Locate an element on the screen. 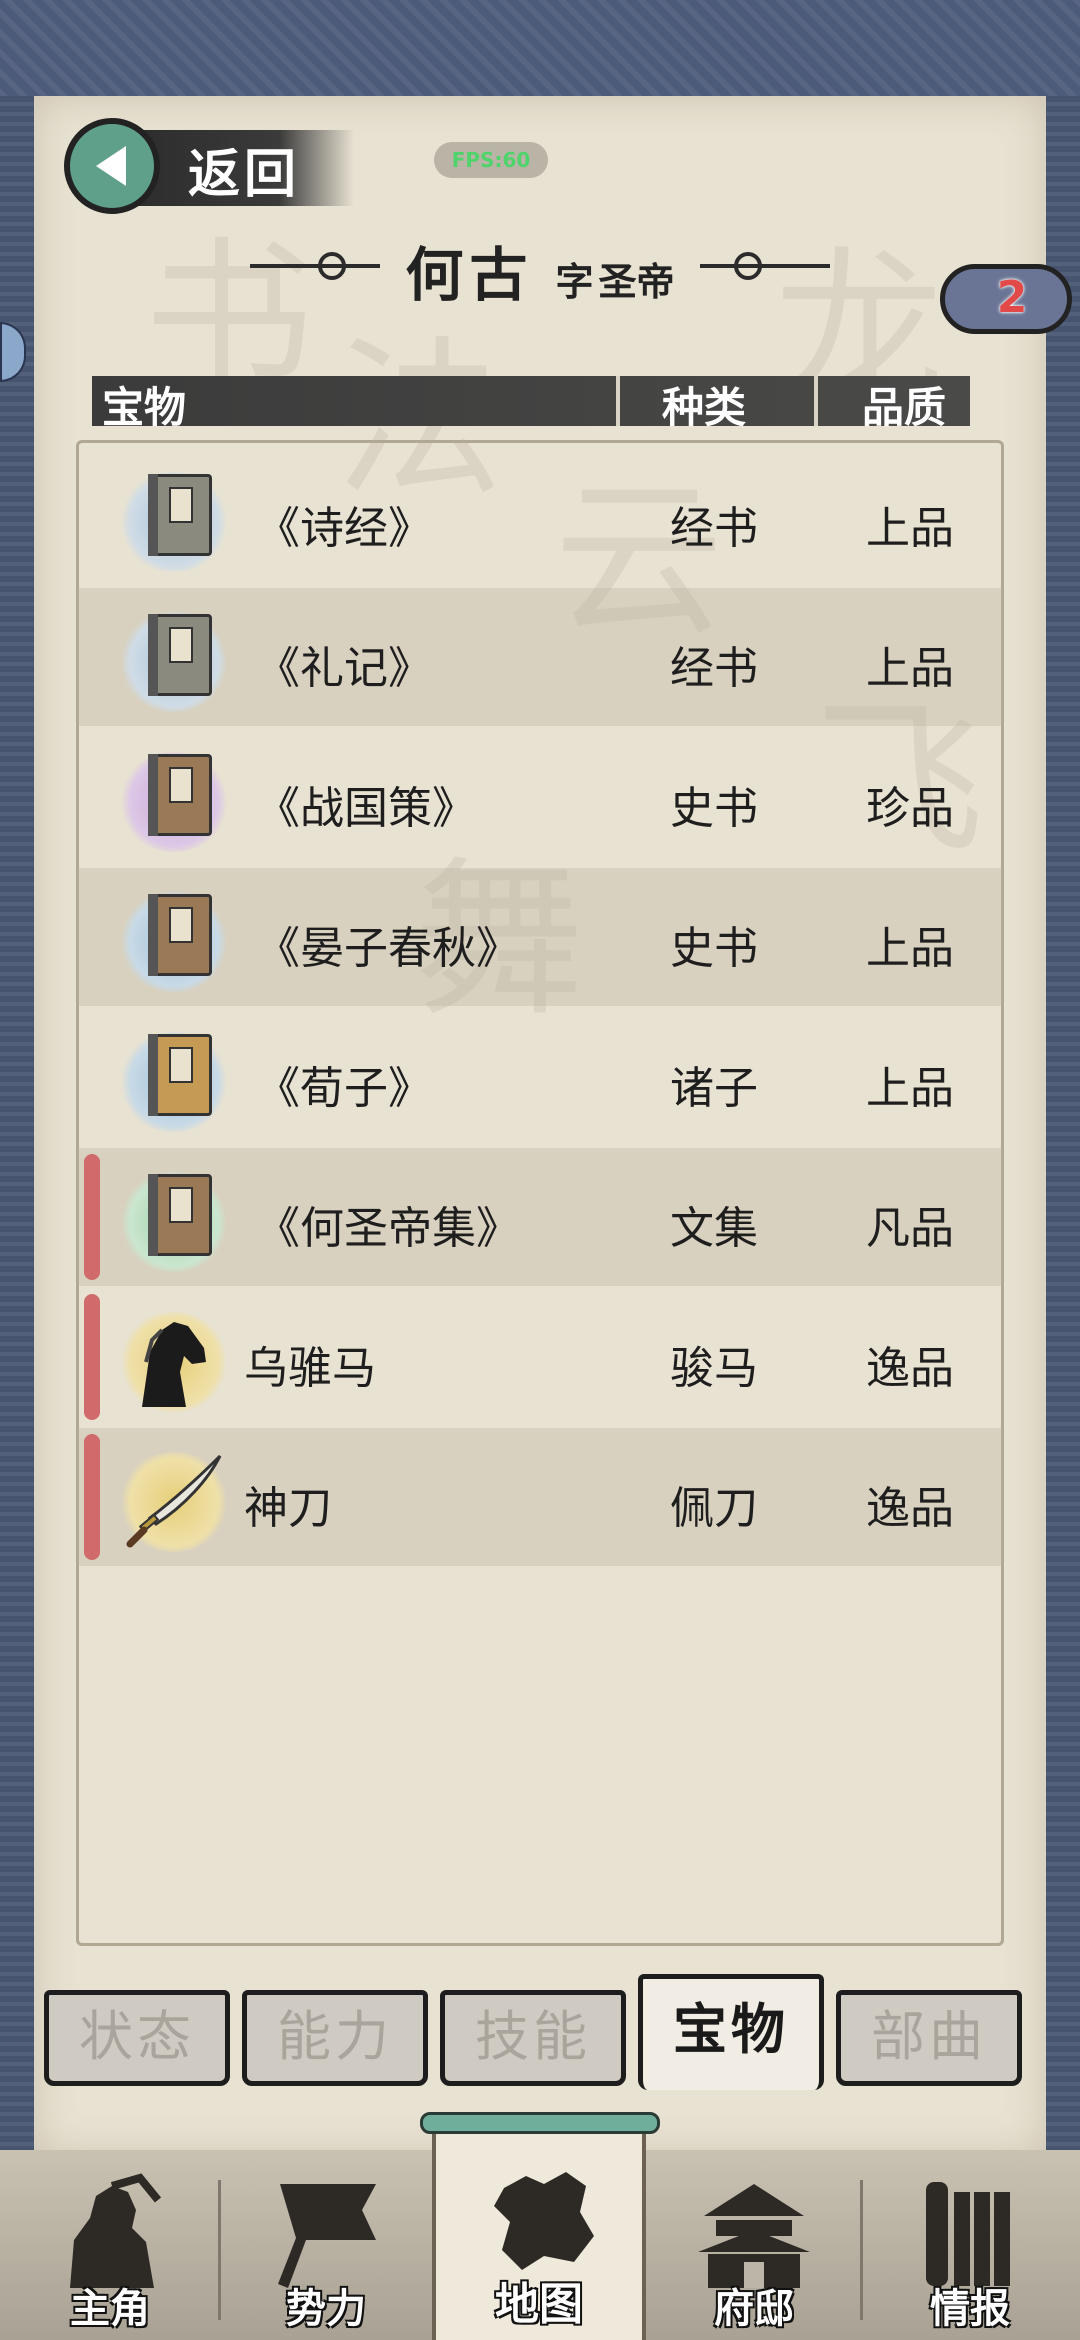 This screenshot has width=1080, height=2340. item-name: 《战国策》 is located at coordinates (366, 808).